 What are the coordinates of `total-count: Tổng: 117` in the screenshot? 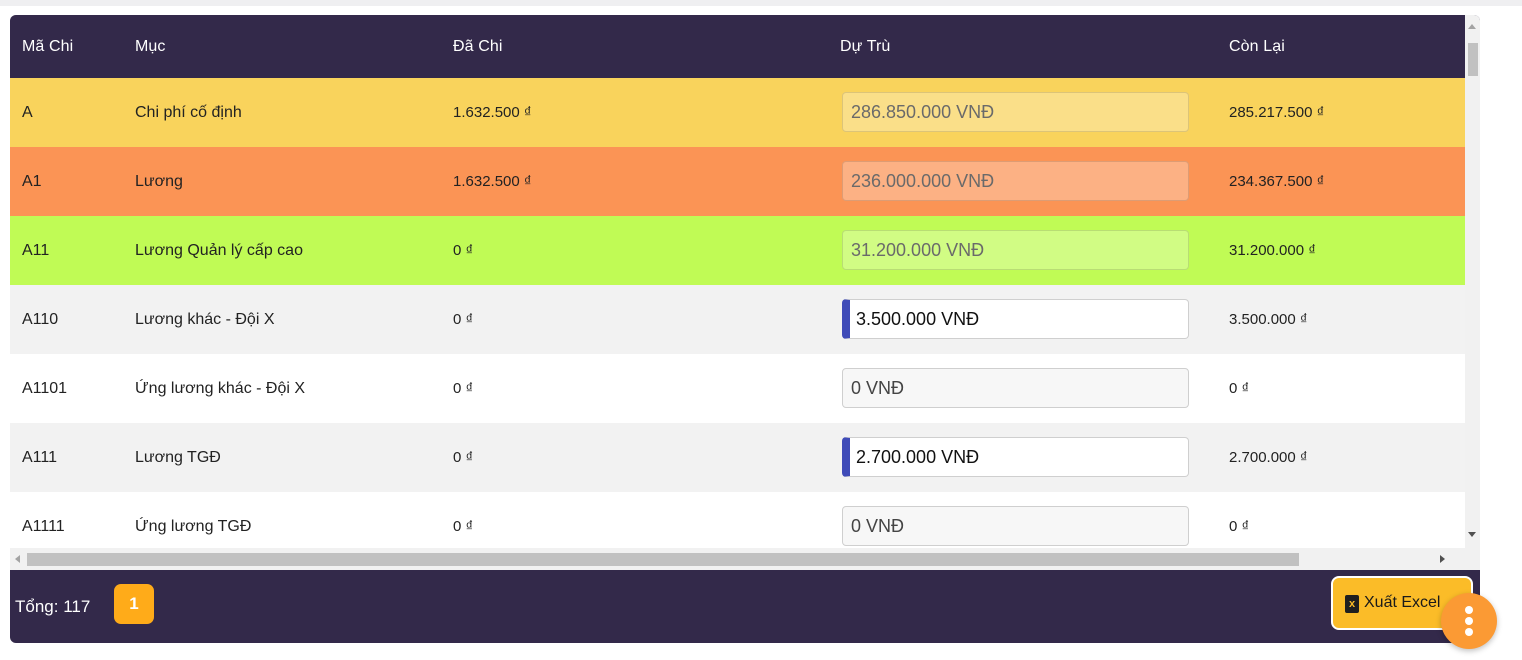 It's located at (53, 606).